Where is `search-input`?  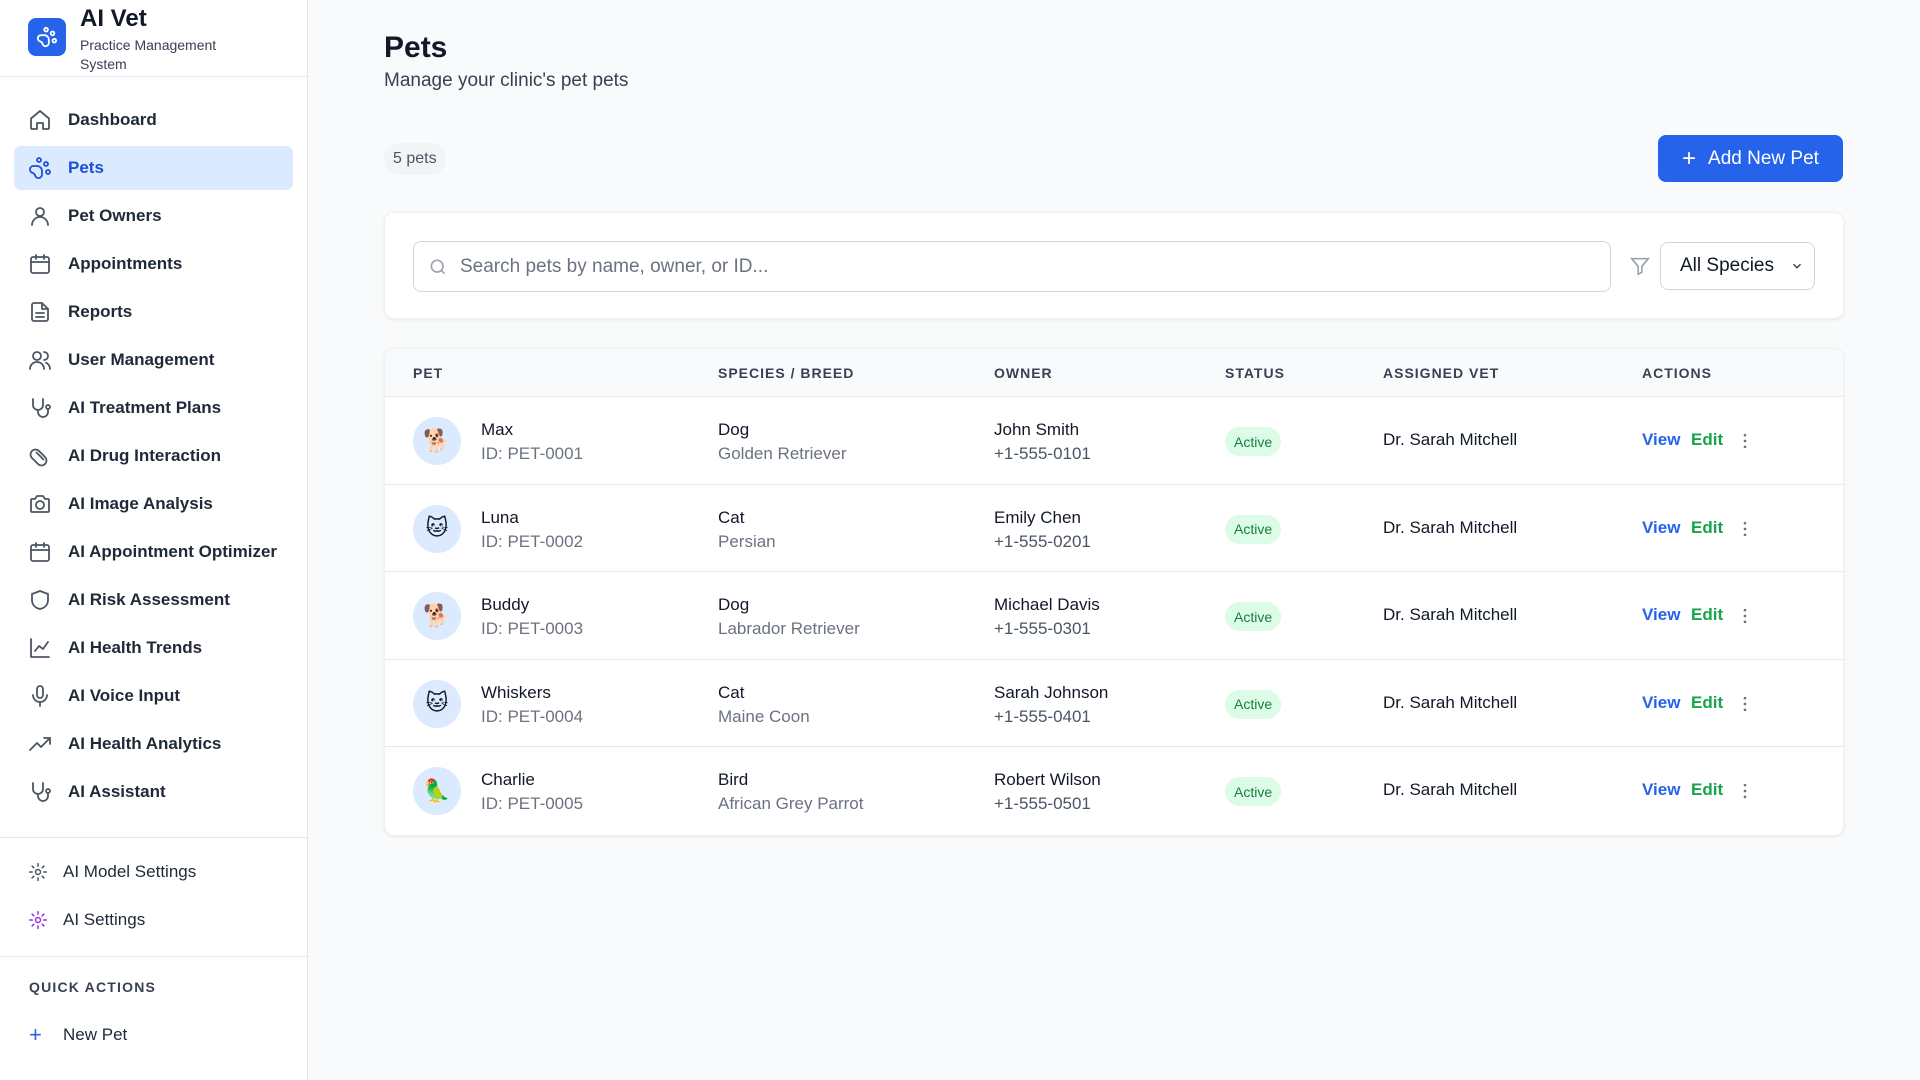
search-input is located at coordinates (1010, 266).